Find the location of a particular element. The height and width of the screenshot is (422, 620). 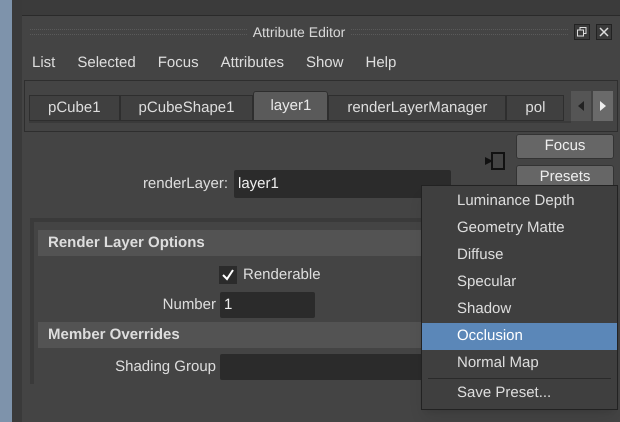

tab: pol is located at coordinates (535, 108).